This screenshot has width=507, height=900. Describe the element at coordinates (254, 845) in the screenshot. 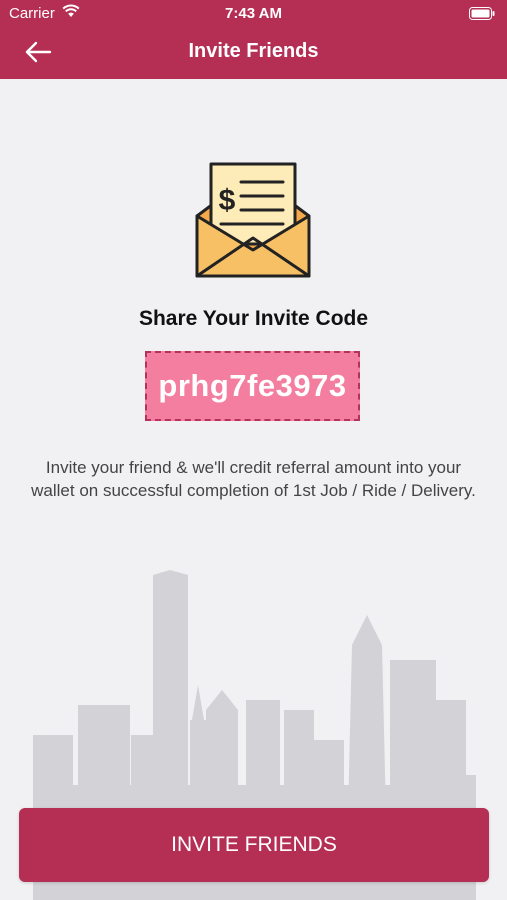

I see `invite-friends-button: INVITE FRIENDS` at that location.